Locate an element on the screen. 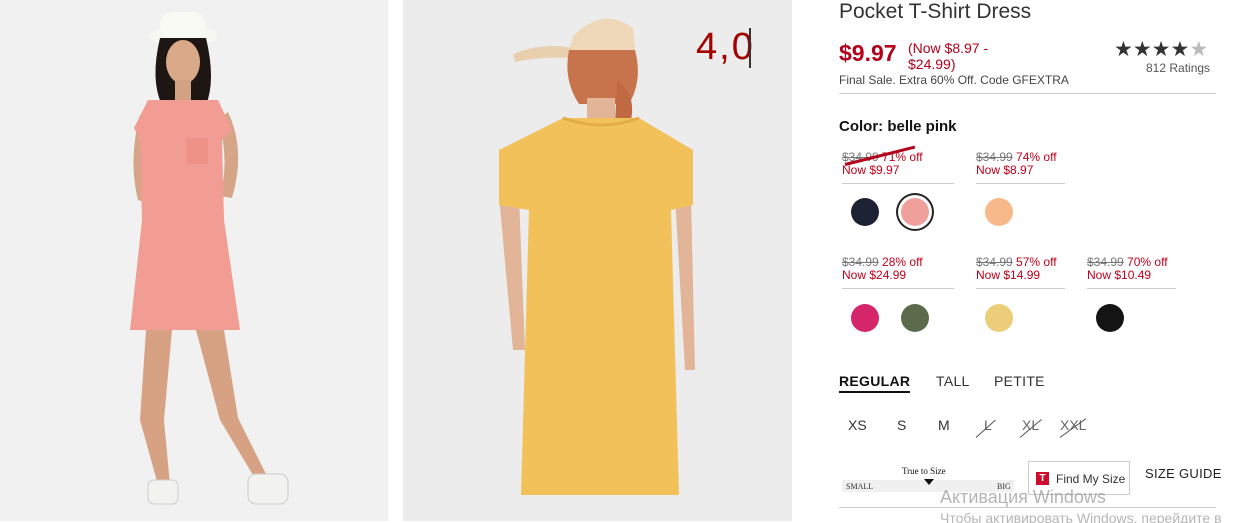 This screenshot has width=1238, height=523. overlay-number-text: 4,0 is located at coordinates (725, 47).